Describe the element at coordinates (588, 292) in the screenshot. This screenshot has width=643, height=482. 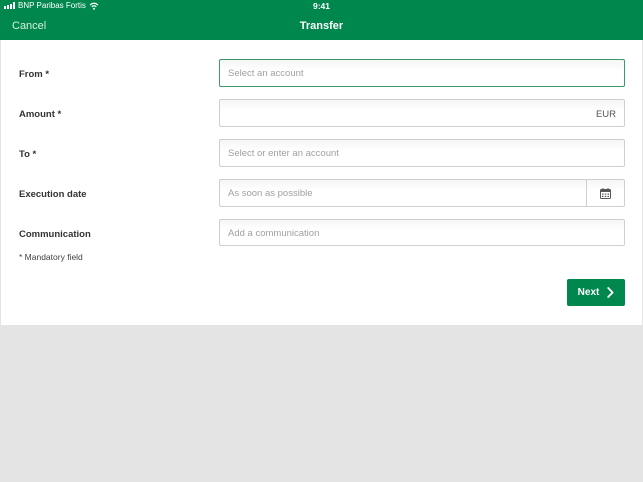
I see `next-label: Next` at that location.